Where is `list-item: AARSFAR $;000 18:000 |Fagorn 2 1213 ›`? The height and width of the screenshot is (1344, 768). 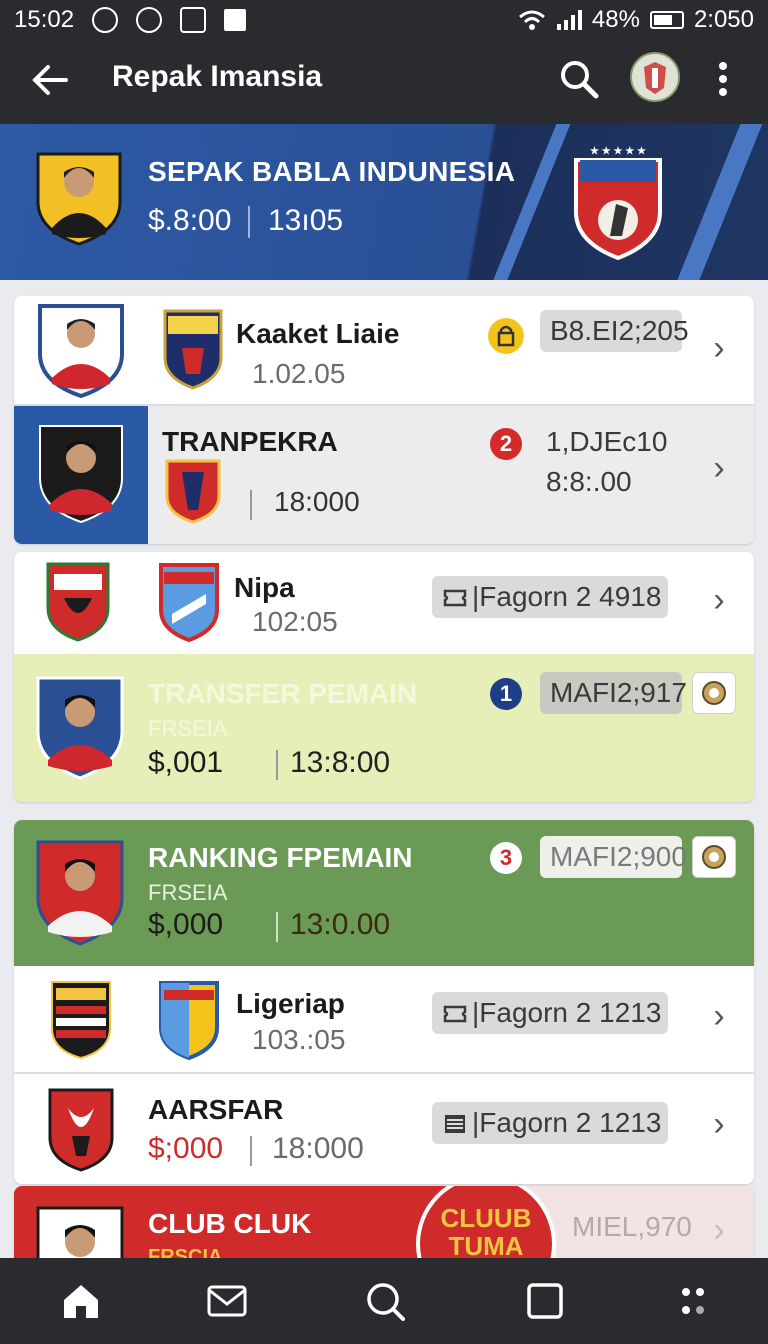 list-item: AARSFAR $;000 18:000 |Fagorn 2 1213 › is located at coordinates (384, 1129).